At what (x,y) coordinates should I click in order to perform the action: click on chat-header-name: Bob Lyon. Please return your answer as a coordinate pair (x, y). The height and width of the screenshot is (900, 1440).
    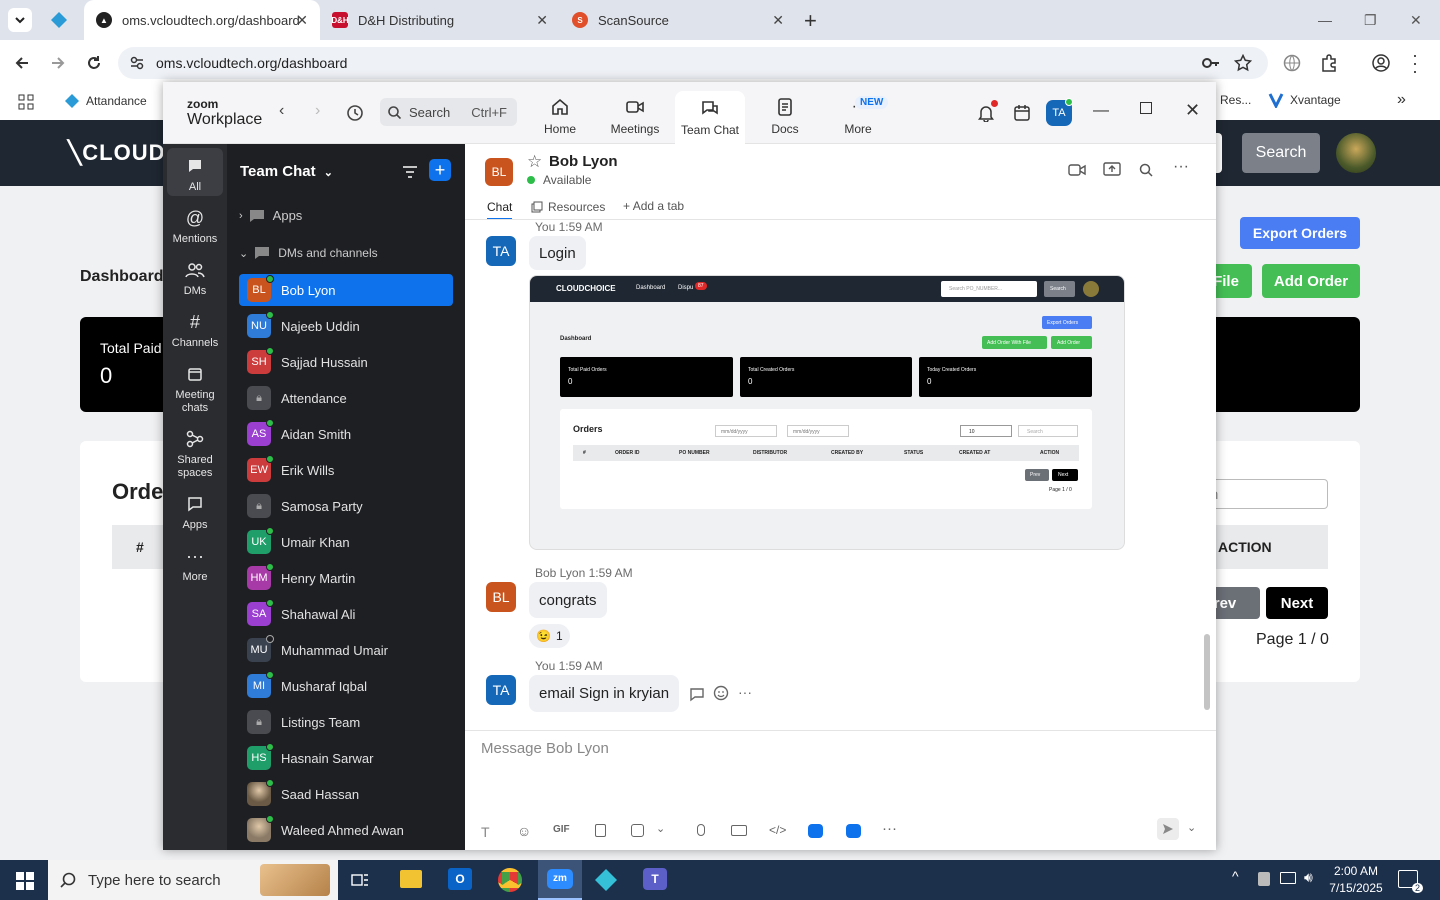
    Looking at the image, I should click on (583, 161).